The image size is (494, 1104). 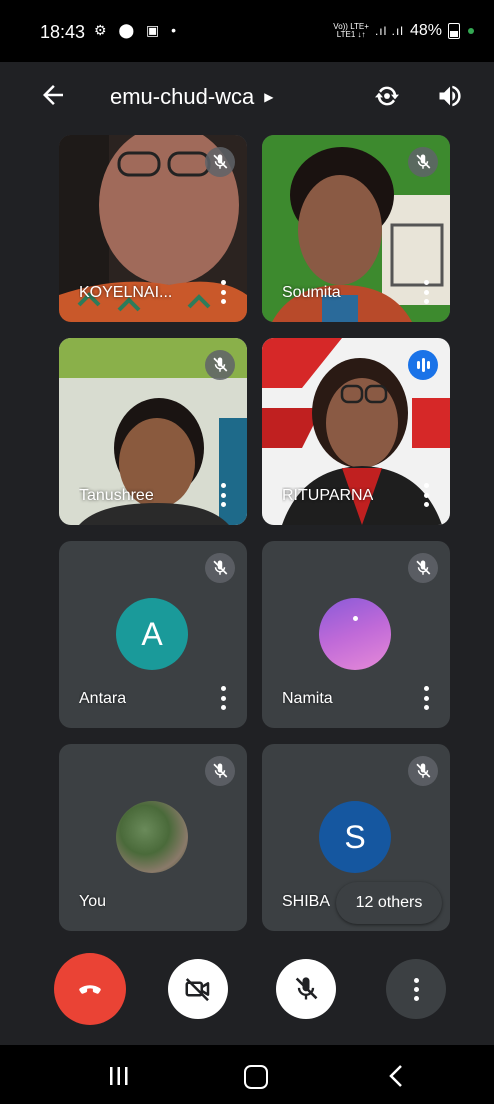 I want to click on call-controls, so click(x=247, y=995).